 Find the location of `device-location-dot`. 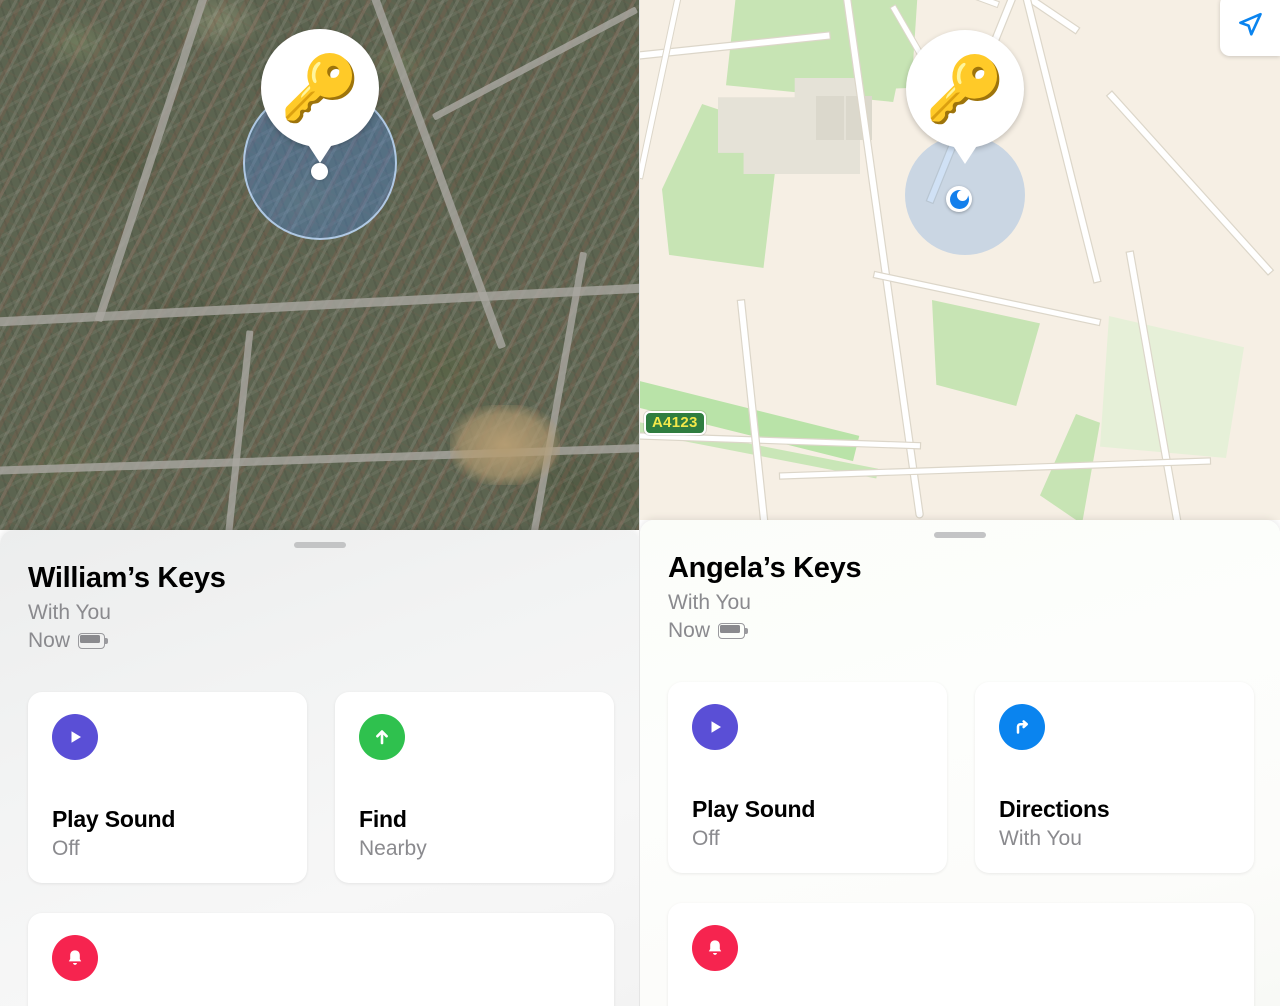

device-location-dot is located at coordinates (319, 171).